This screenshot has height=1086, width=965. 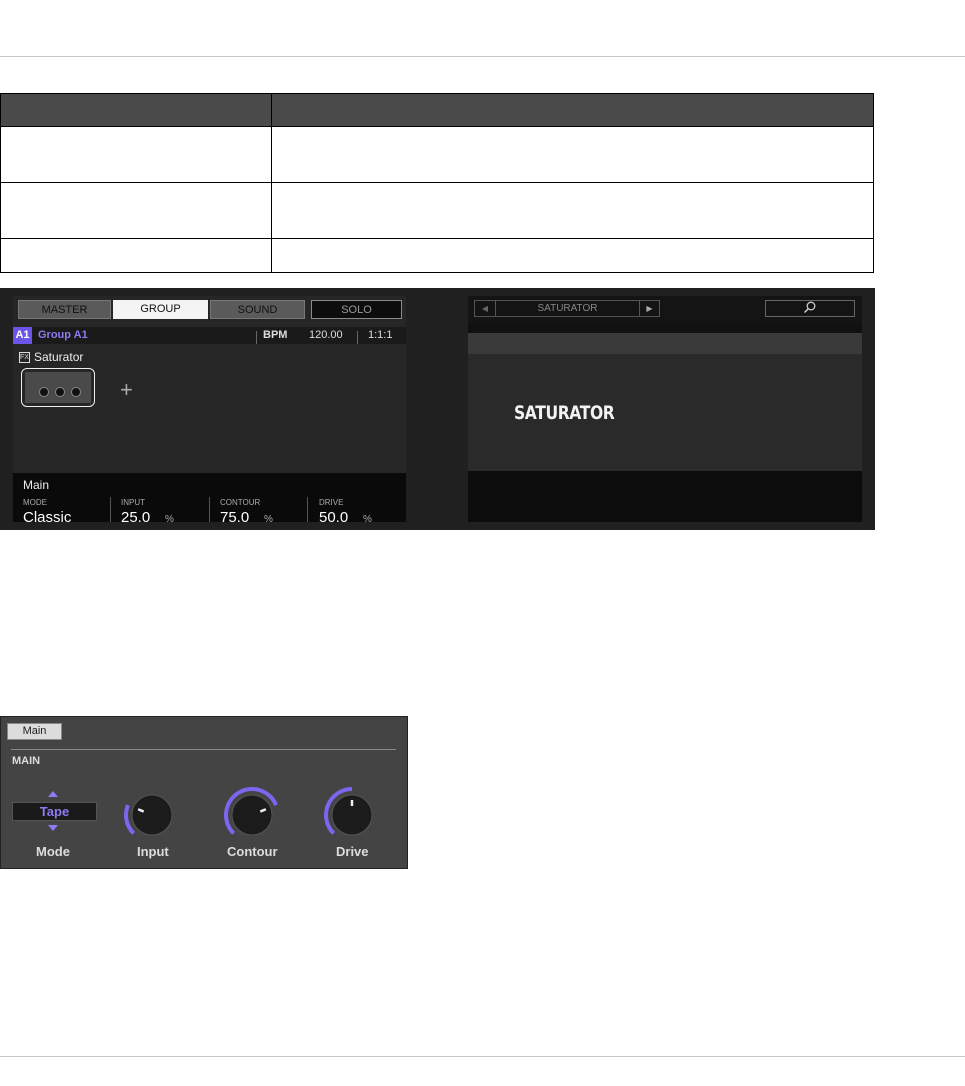 What do you see at coordinates (24, 357) in the screenshot?
I see `fx-icon: FX` at bounding box center [24, 357].